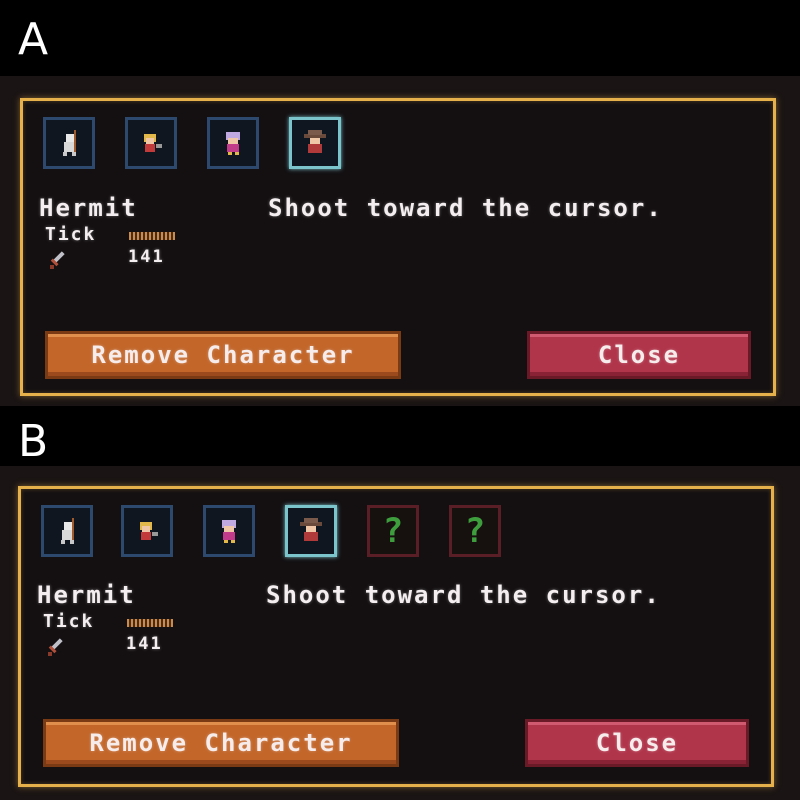 Image resolution: width=800 pixels, height=800 pixels. I want to click on slot-locked-1: ?, so click(393, 531).